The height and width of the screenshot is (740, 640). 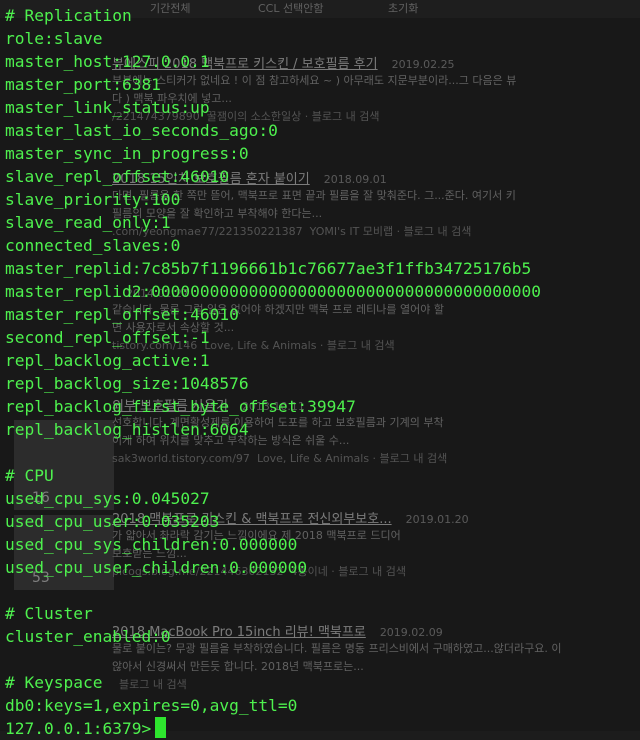 What do you see at coordinates (156, 567) in the screenshot?
I see `terminal-line: used_cpu_user_children:0.000000` at bounding box center [156, 567].